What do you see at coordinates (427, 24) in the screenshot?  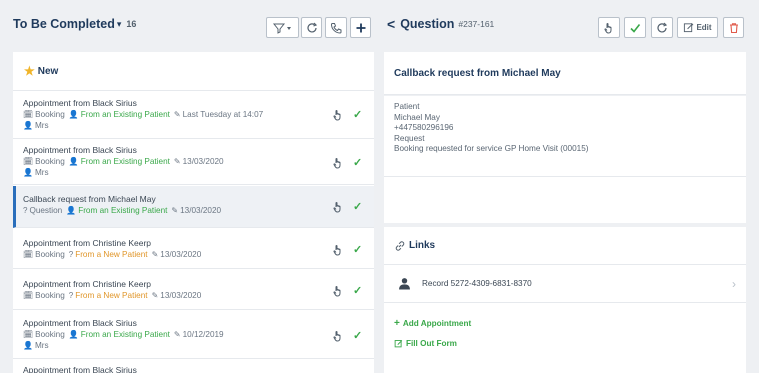 I see `detail-type-title: Question` at bounding box center [427, 24].